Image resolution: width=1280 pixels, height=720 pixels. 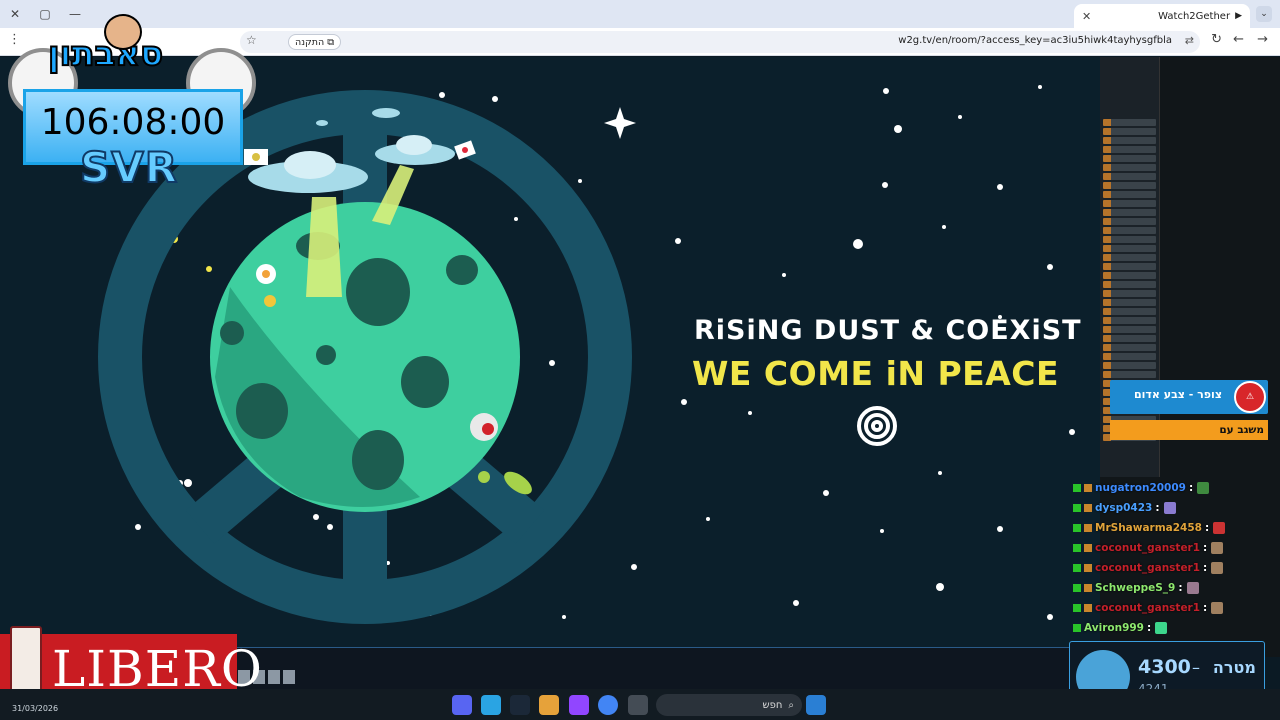 What do you see at coordinates (1130, 267) in the screenshot?
I see `mini-playlist-window` at bounding box center [1130, 267].